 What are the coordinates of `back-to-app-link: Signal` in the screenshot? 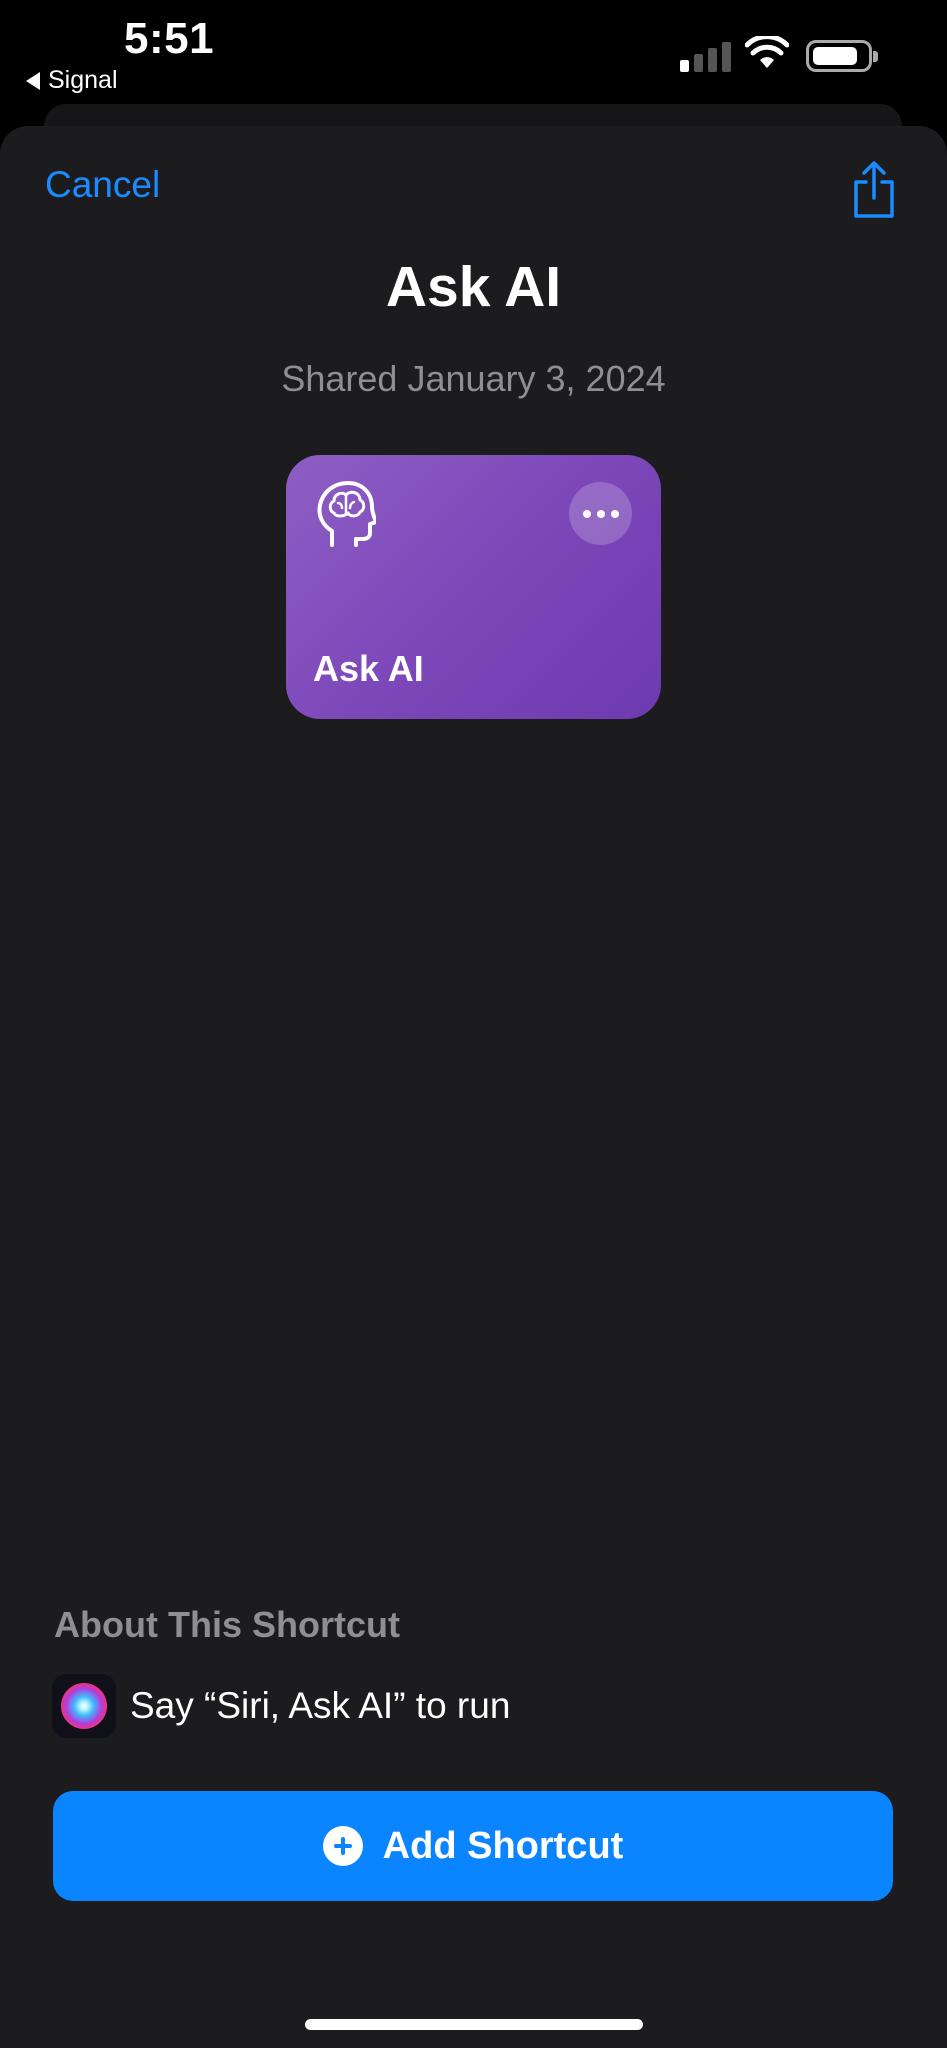 It's located at (72, 80).